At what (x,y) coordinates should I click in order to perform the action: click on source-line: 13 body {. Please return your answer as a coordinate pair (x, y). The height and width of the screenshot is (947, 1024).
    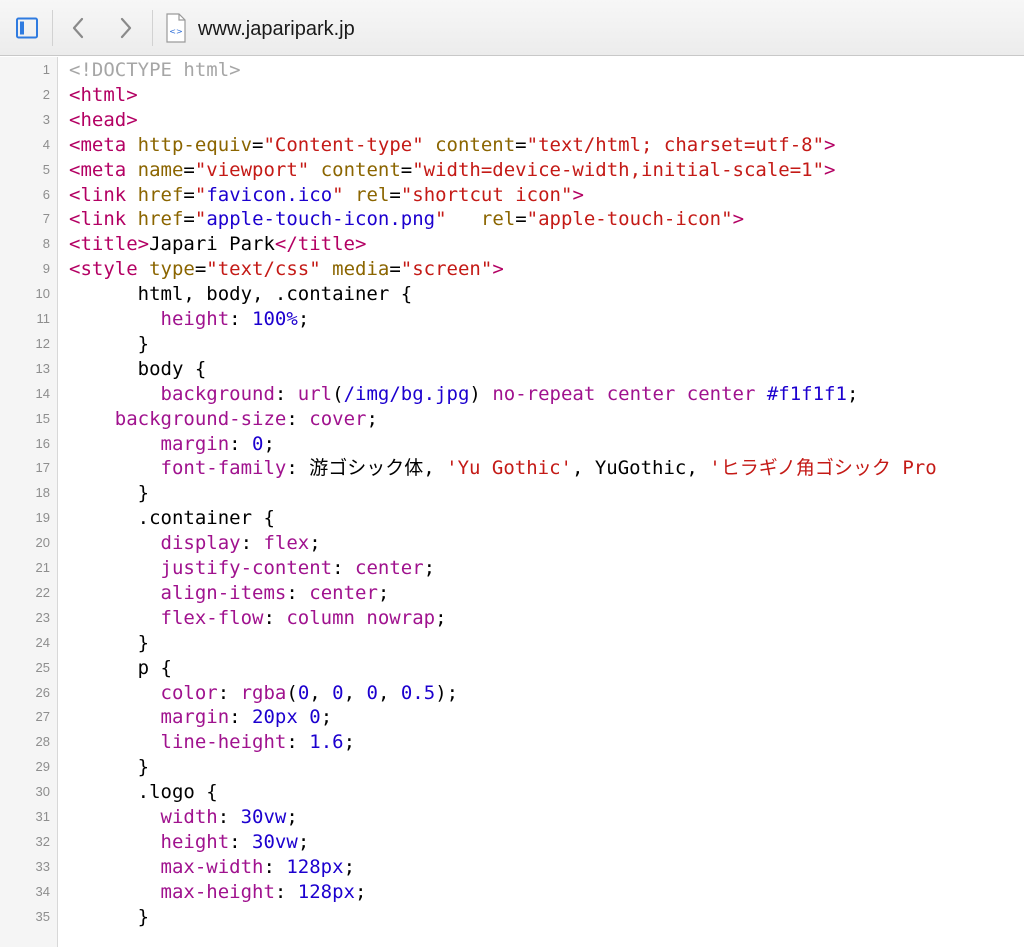
    Looking at the image, I should click on (512, 369).